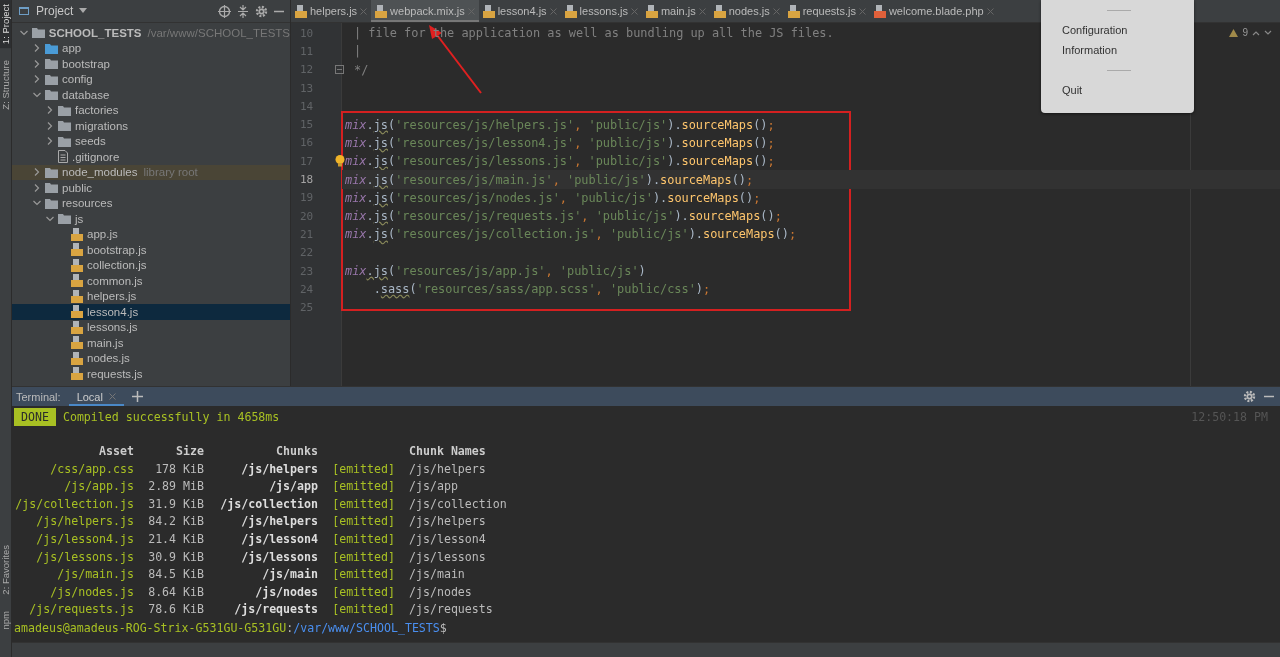 This screenshot has width=1280, height=657. What do you see at coordinates (151, 79) in the screenshot?
I see `tree-item: config` at bounding box center [151, 79].